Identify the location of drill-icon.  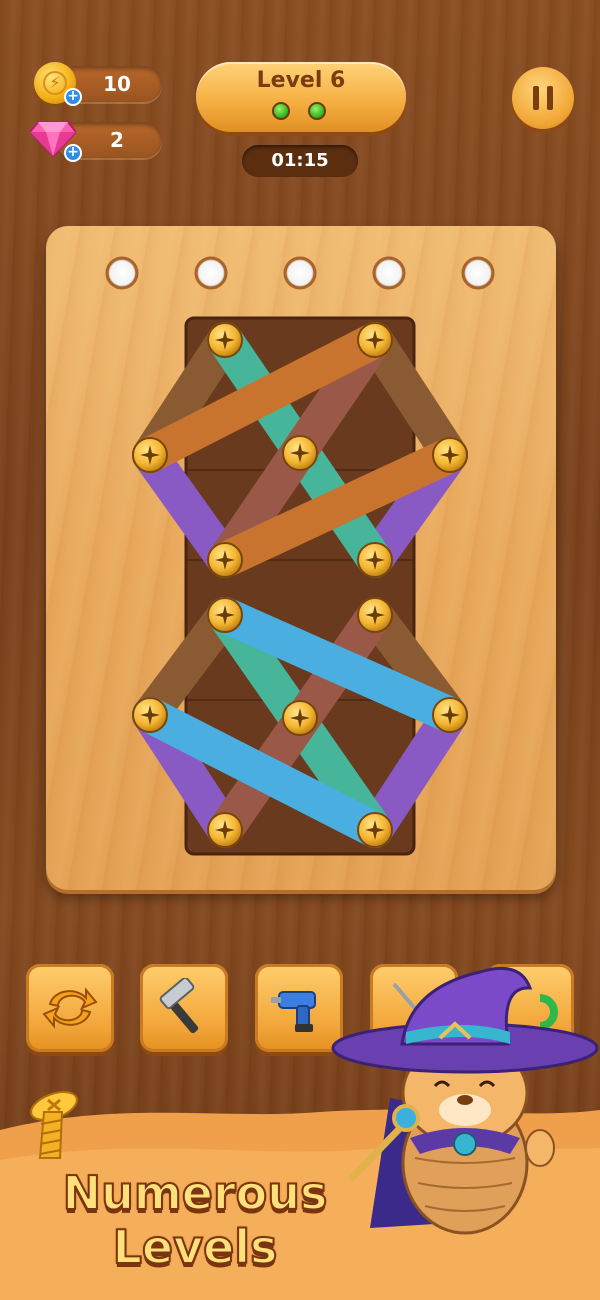
(293, 1011).